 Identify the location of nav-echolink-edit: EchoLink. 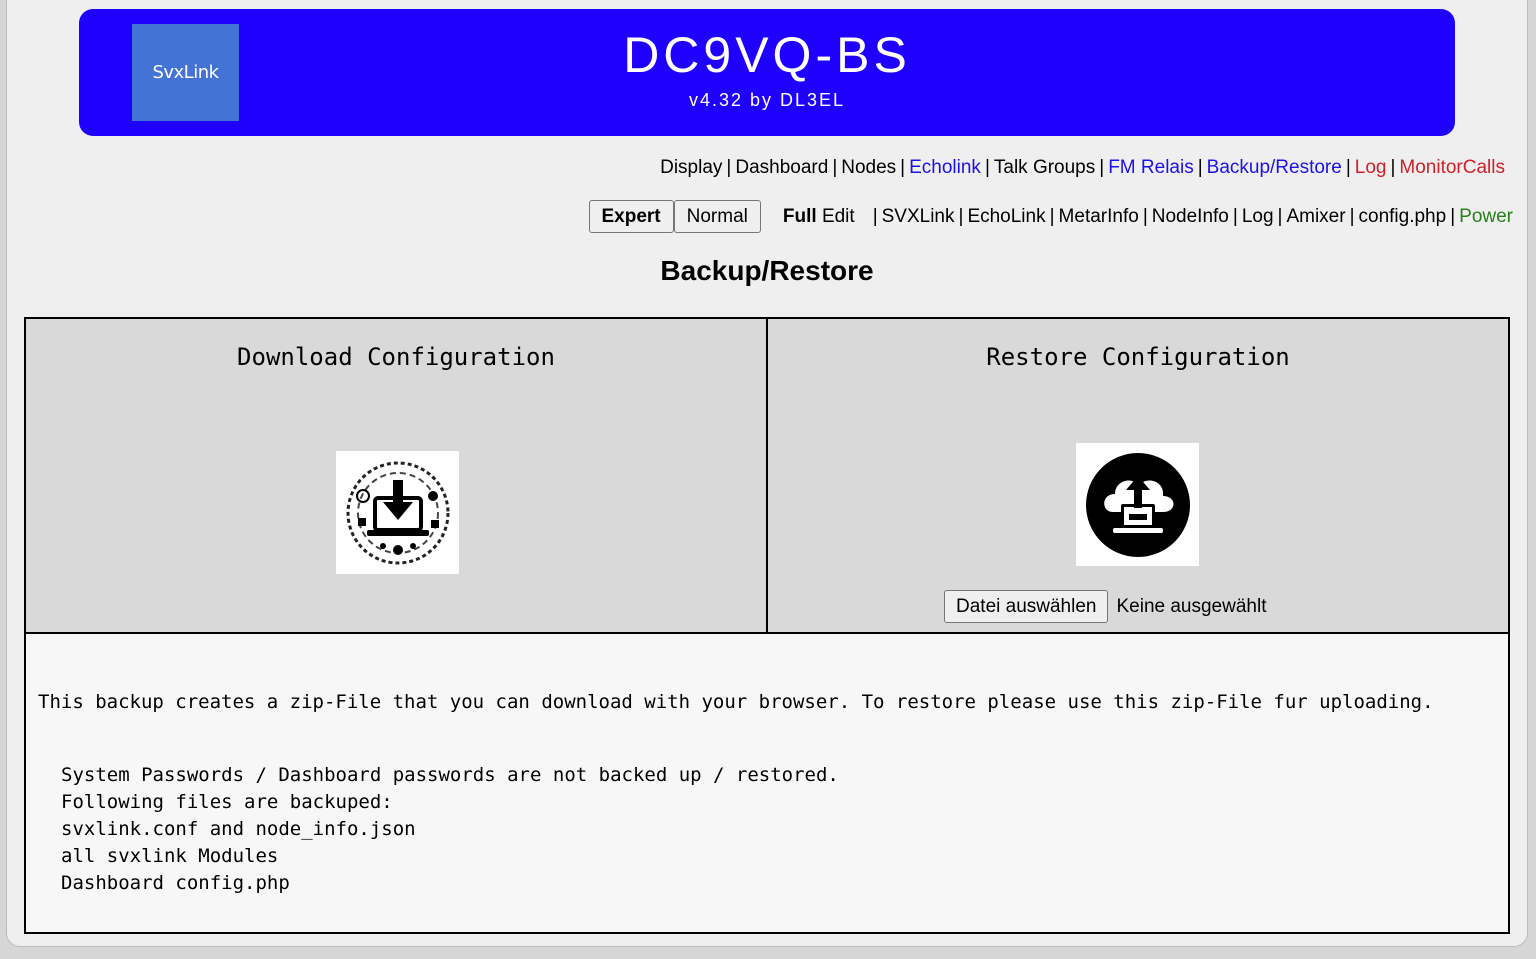
(1006, 217).